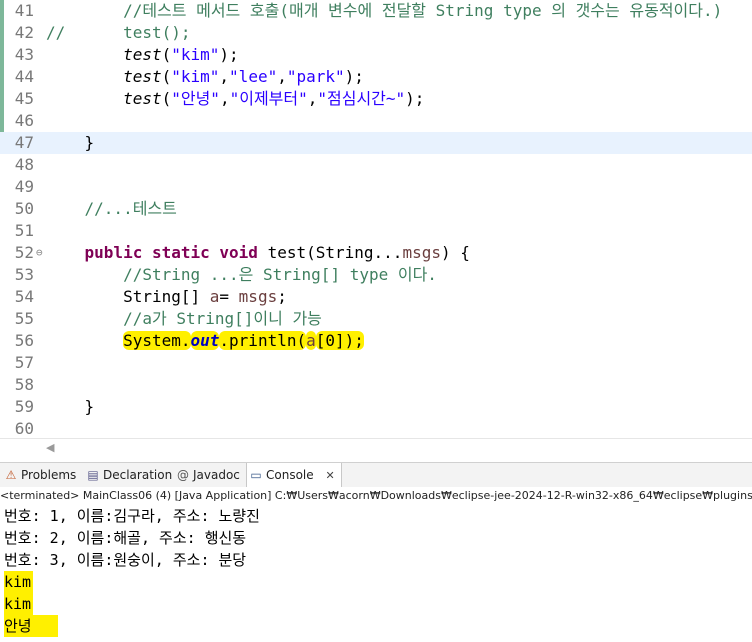  Describe the element at coordinates (376, 55) in the screenshot. I see `code-line: 43 test("kim");` at that location.